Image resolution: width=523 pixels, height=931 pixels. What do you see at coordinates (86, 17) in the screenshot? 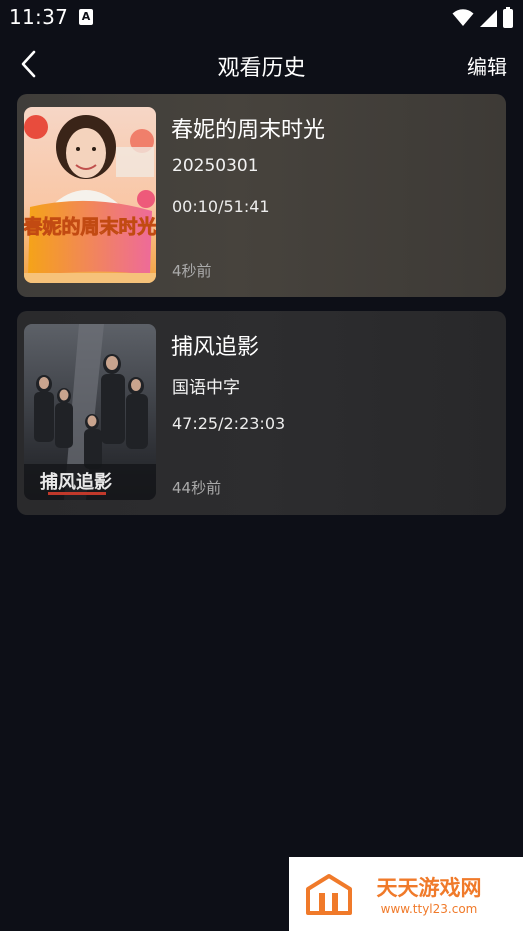
I see `notification-icon: A` at bounding box center [86, 17].